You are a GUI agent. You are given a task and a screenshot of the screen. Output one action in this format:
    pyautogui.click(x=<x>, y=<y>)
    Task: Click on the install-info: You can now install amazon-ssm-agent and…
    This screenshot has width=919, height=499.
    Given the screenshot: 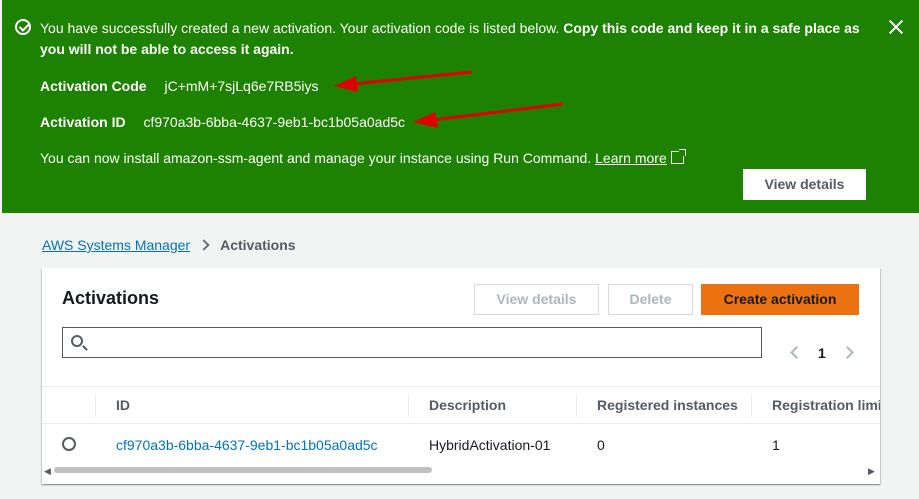 What is the action you would take?
    pyautogui.click(x=363, y=158)
    